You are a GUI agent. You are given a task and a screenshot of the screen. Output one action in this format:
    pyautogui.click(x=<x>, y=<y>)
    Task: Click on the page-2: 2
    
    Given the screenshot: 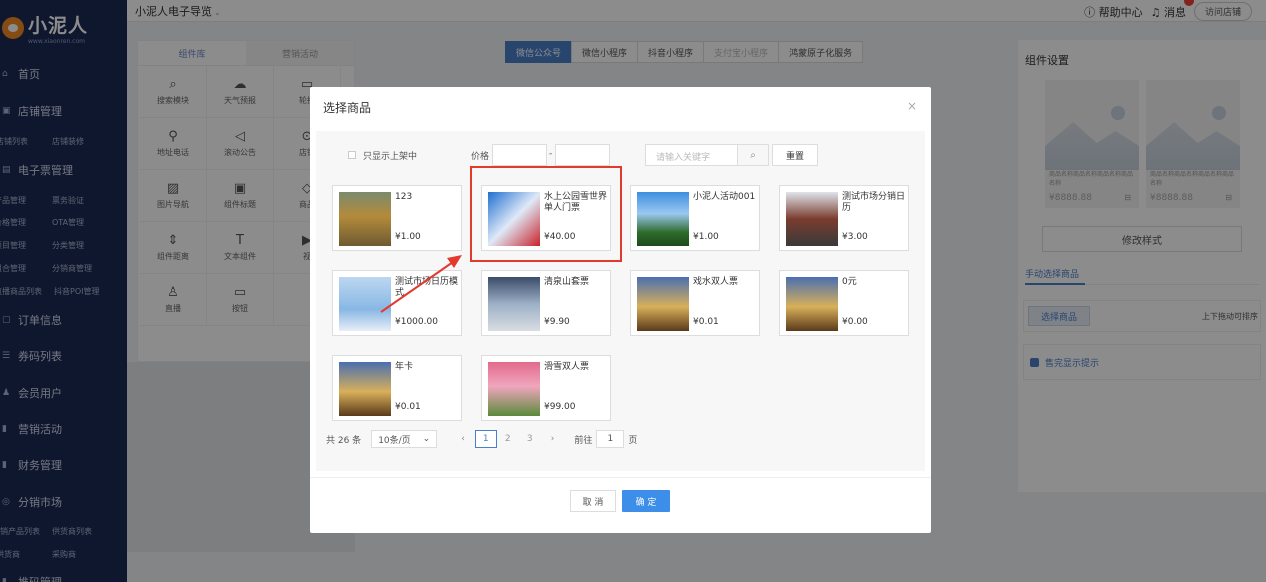 What is the action you would take?
    pyautogui.click(x=508, y=439)
    